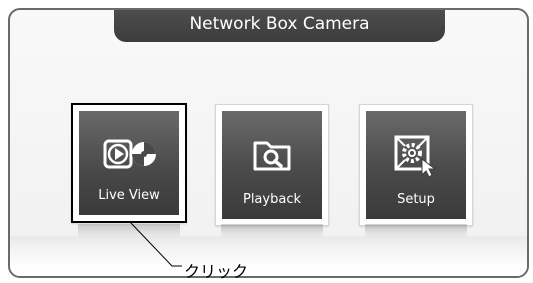 This screenshot has width=533, height=283. I want to click on callout-line, so click(155, 244).